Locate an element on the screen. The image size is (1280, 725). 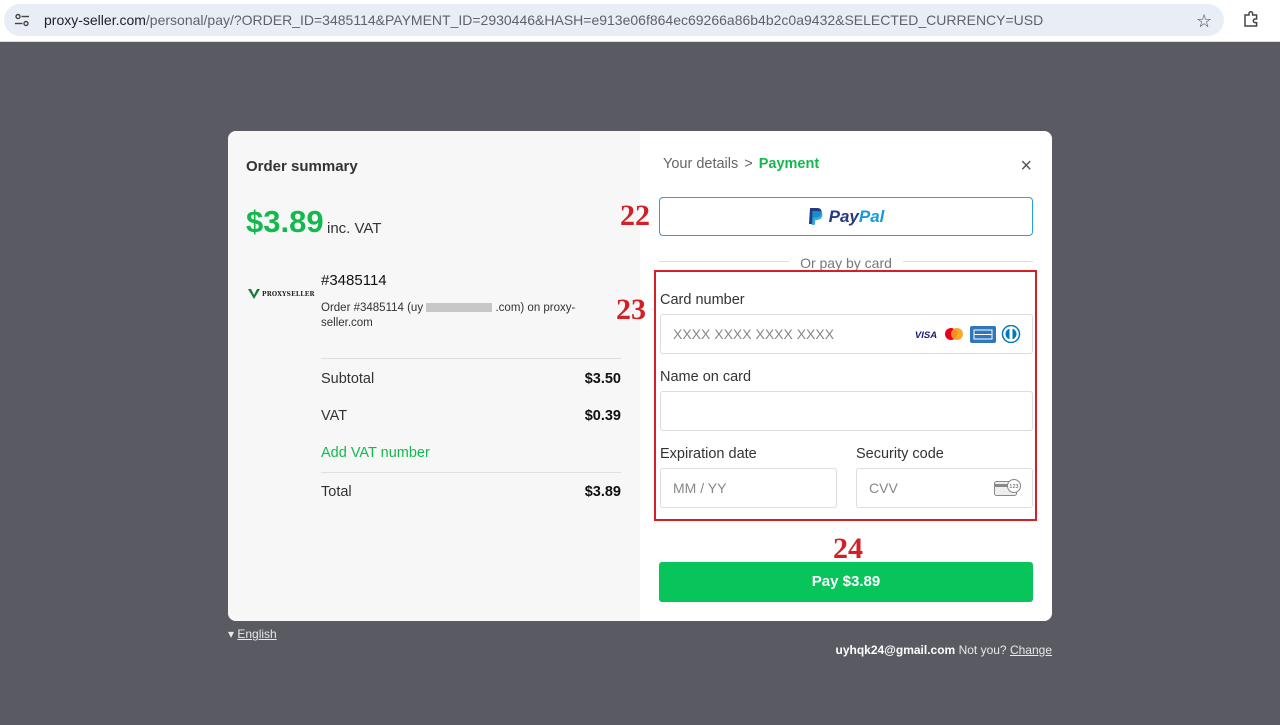
or-pay-by-card: Or pay by card is located at coordinates (846, 263).